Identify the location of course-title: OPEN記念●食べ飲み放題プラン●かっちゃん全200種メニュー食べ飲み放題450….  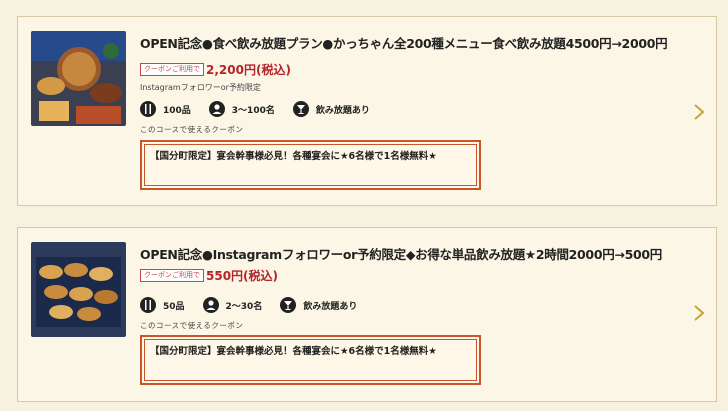
(410, 42).